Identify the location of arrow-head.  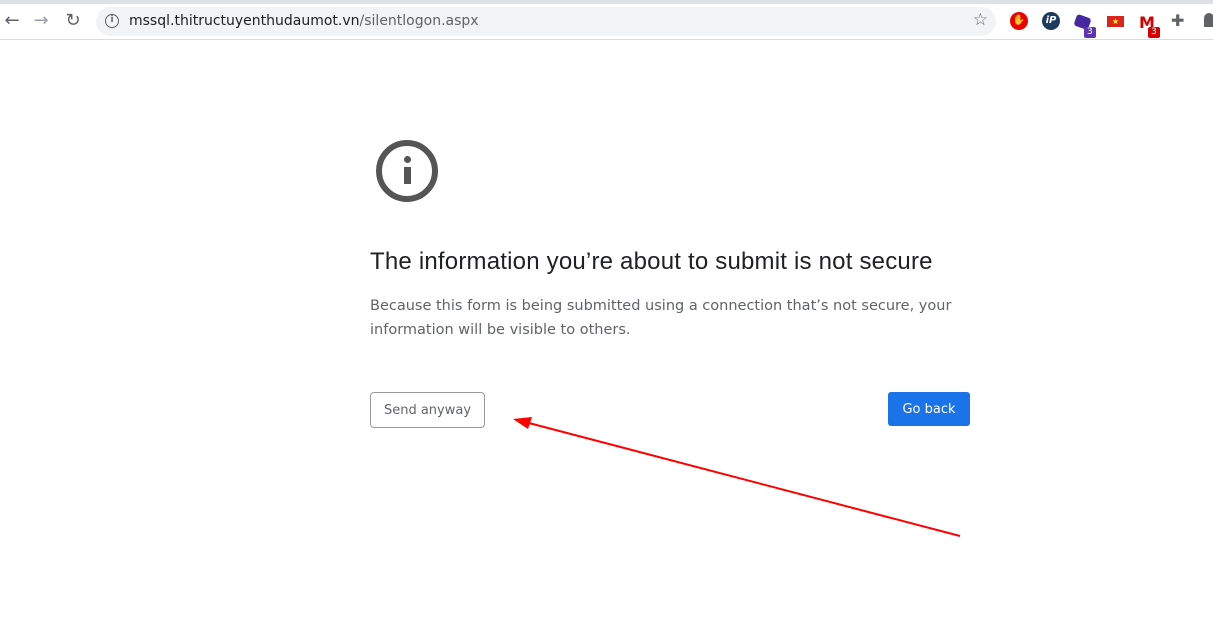
(522, 423).